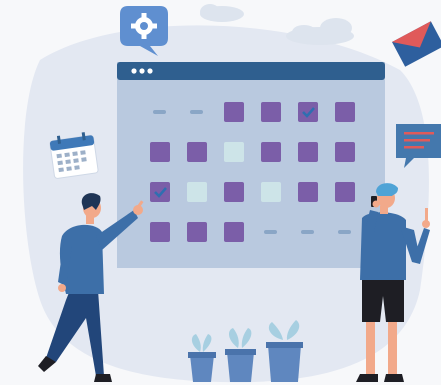 The image size is (441, 385). I want to click on envelope-icon, so click(416, 44).